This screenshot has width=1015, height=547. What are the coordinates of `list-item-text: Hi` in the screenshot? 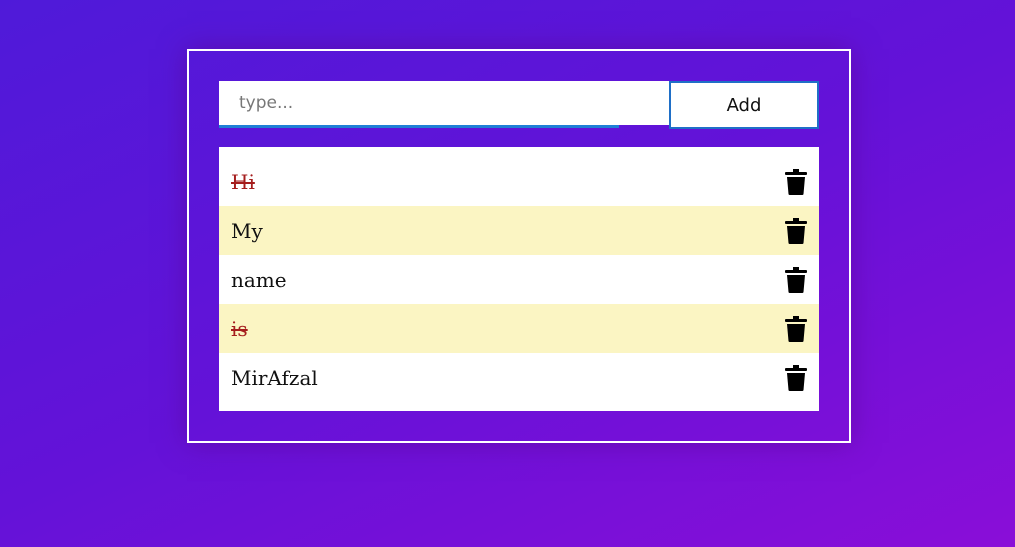 It's located at (243, 181).